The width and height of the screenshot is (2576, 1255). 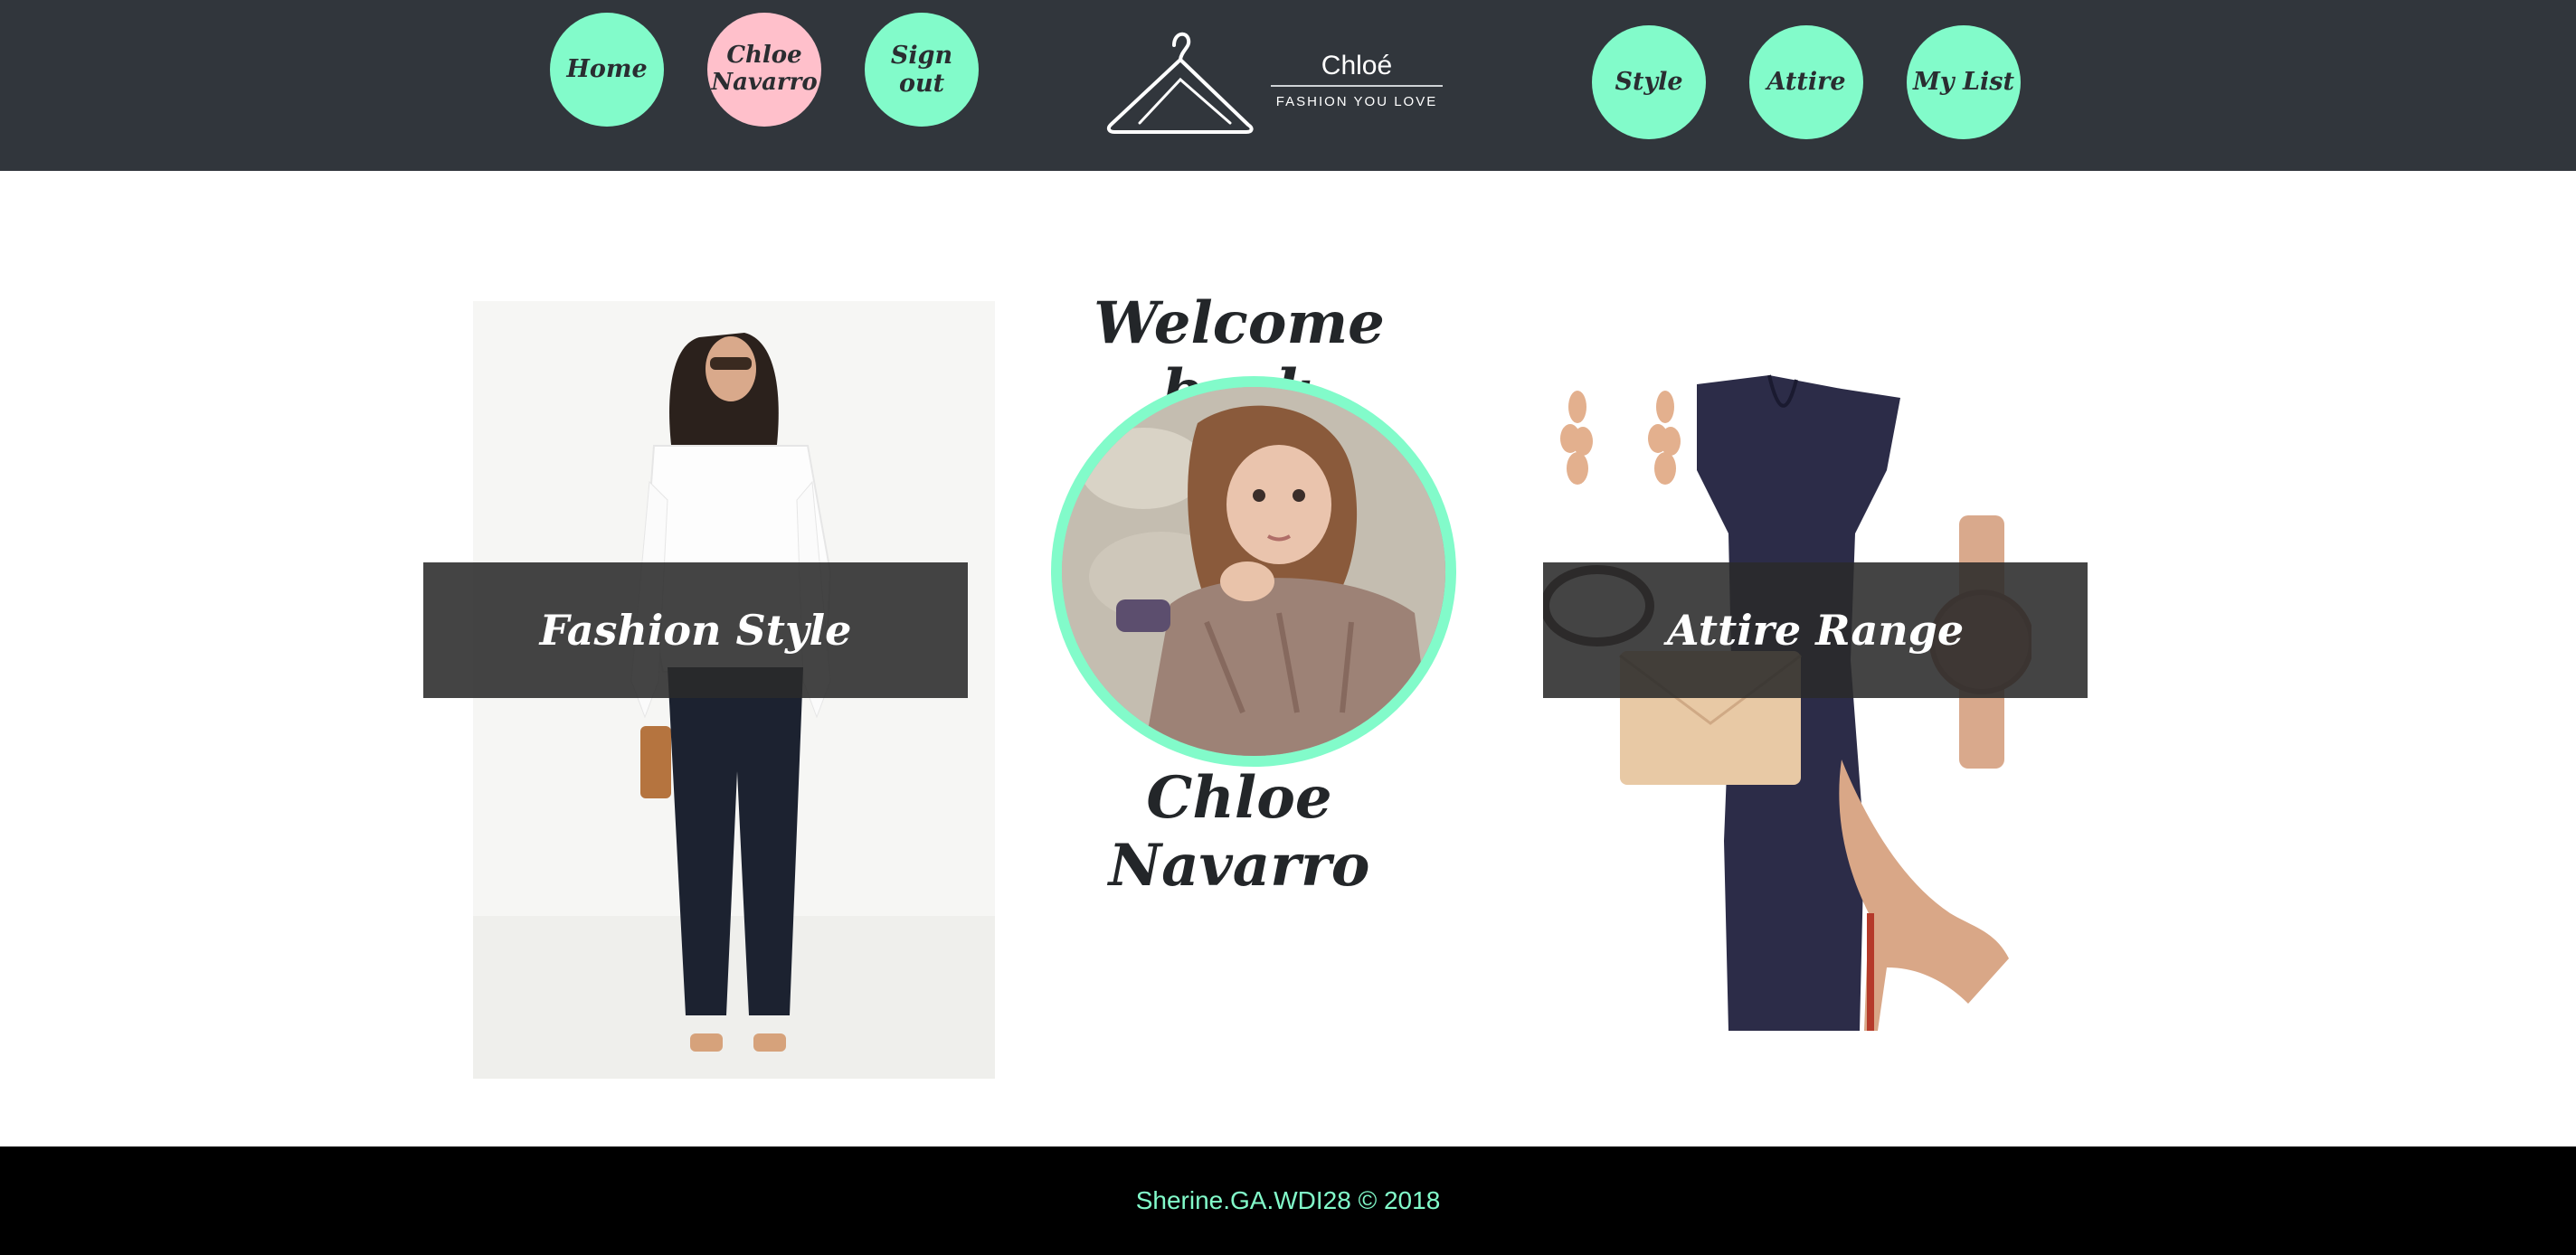 I want to click on attire-range-banner: Attire Range, so click(x=1815, y=630).